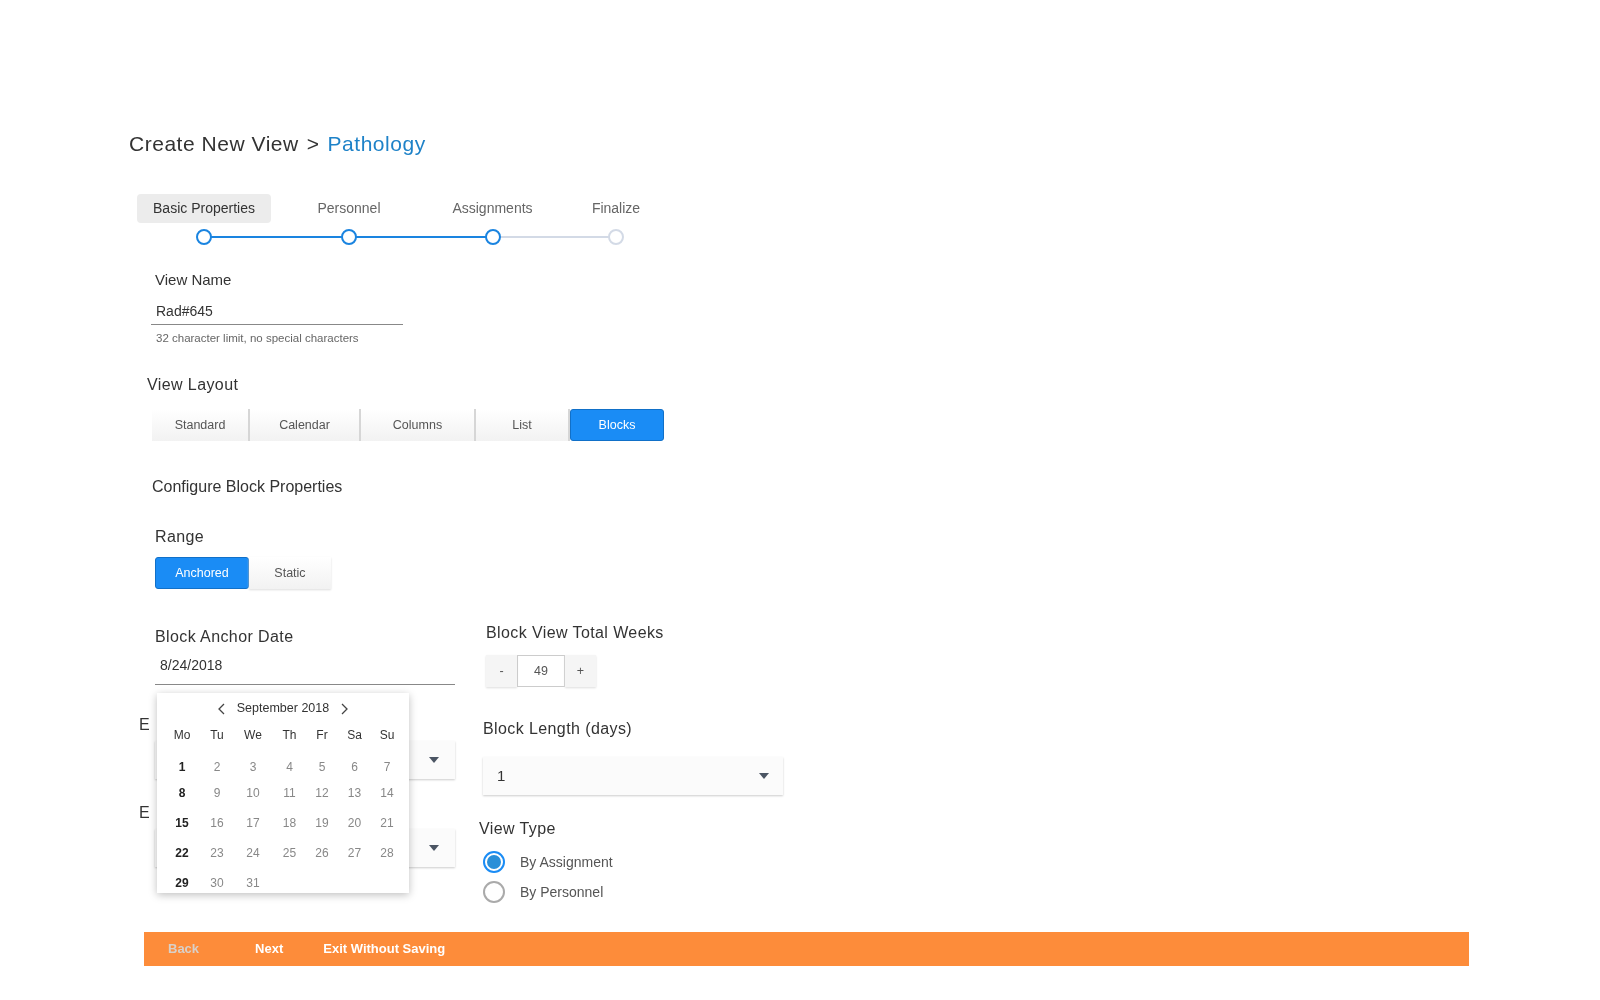  What do you see at coordinates (202, 573) in the screenshot?
I see `range-option: Anchored` at bounding box center [202, 573].